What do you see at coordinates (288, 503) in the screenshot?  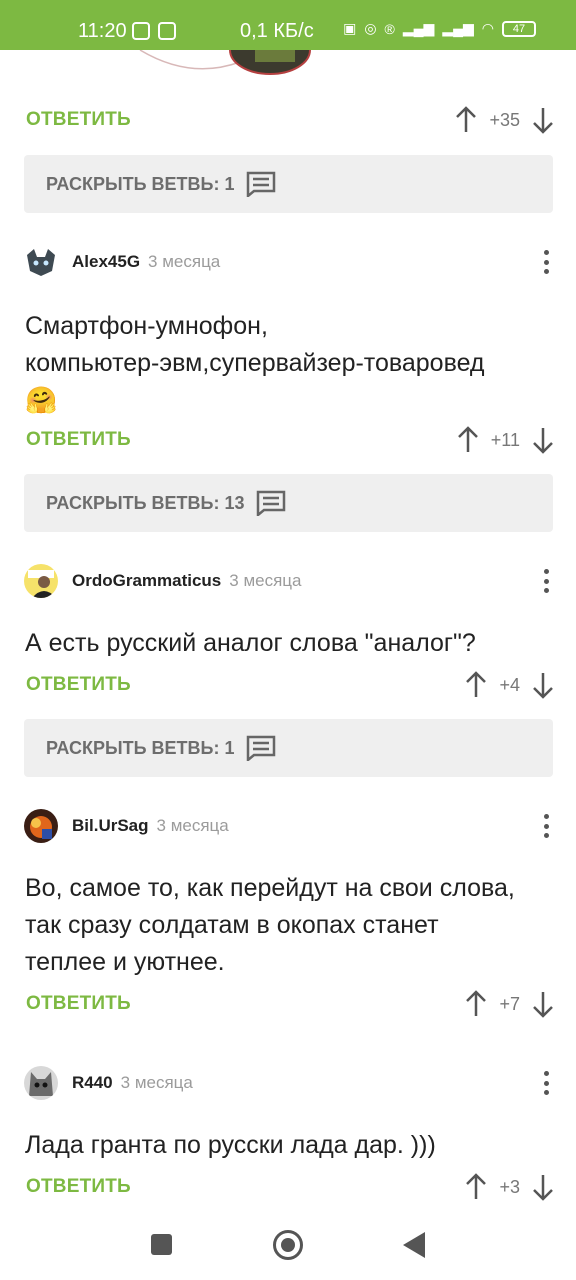 I see `expand-thread-button: РАСКРЫТЬ ВЕТВЬ: 13` at bounding box center [288, 503].